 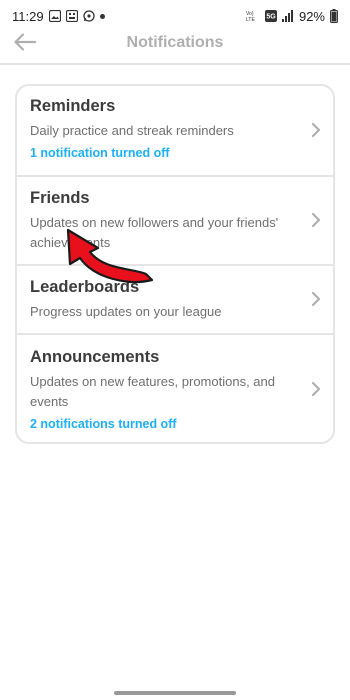 I want to click on item-status: 1 notification turned off, so click(x=100, y=153).